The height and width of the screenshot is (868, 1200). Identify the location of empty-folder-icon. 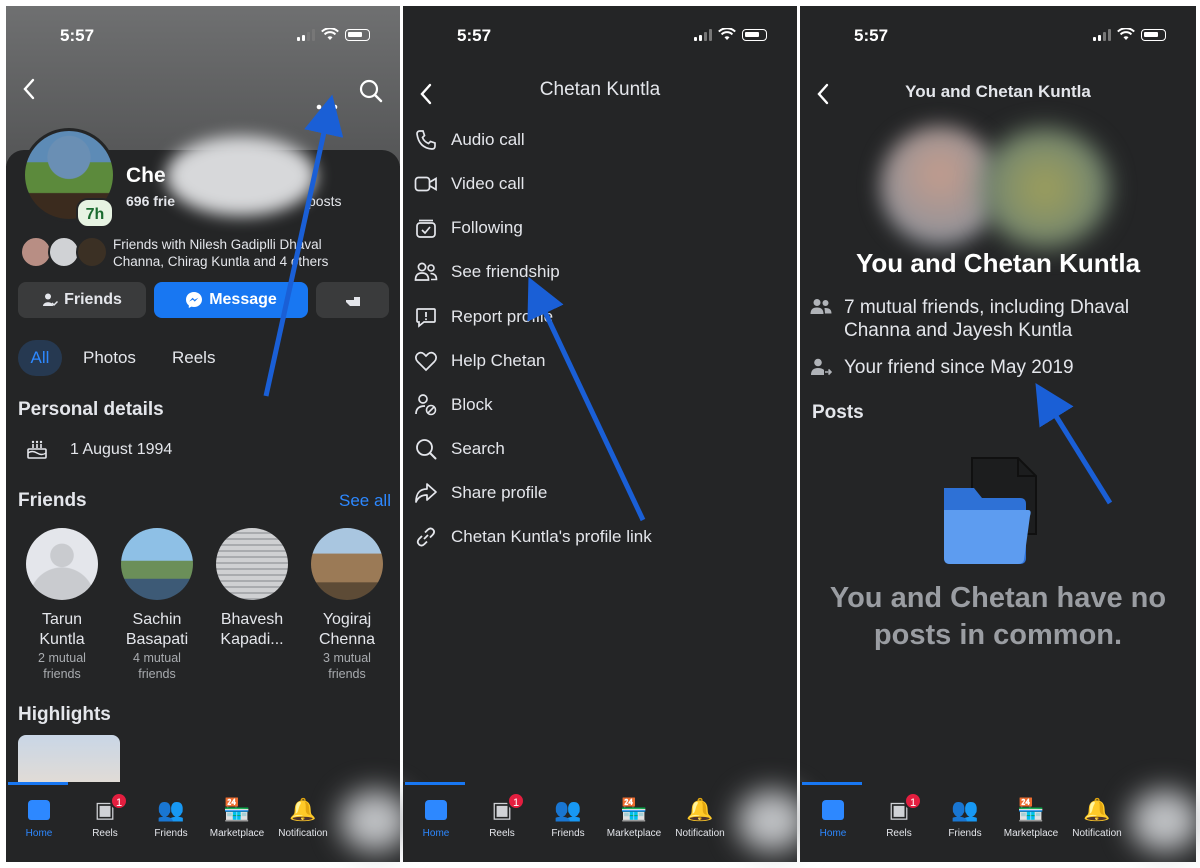
(995, 514).